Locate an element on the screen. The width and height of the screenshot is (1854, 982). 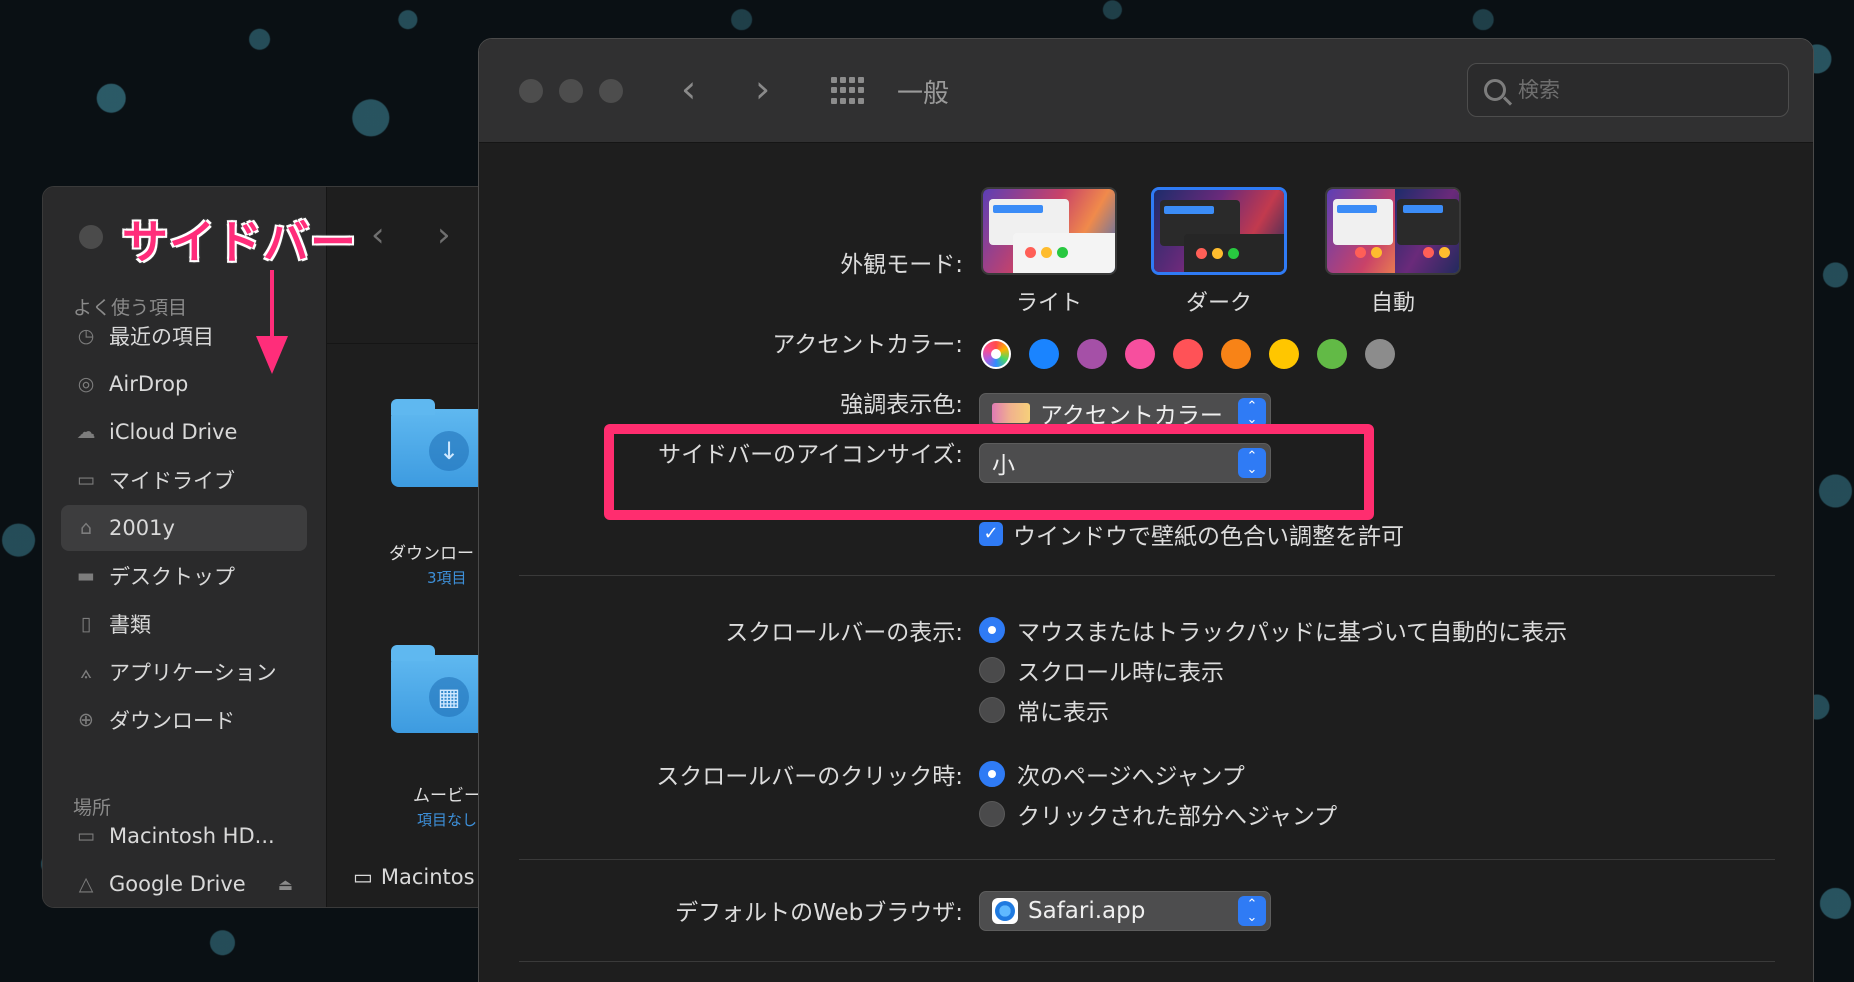
accent-swatch-red is located at coordinates (1188, 354).